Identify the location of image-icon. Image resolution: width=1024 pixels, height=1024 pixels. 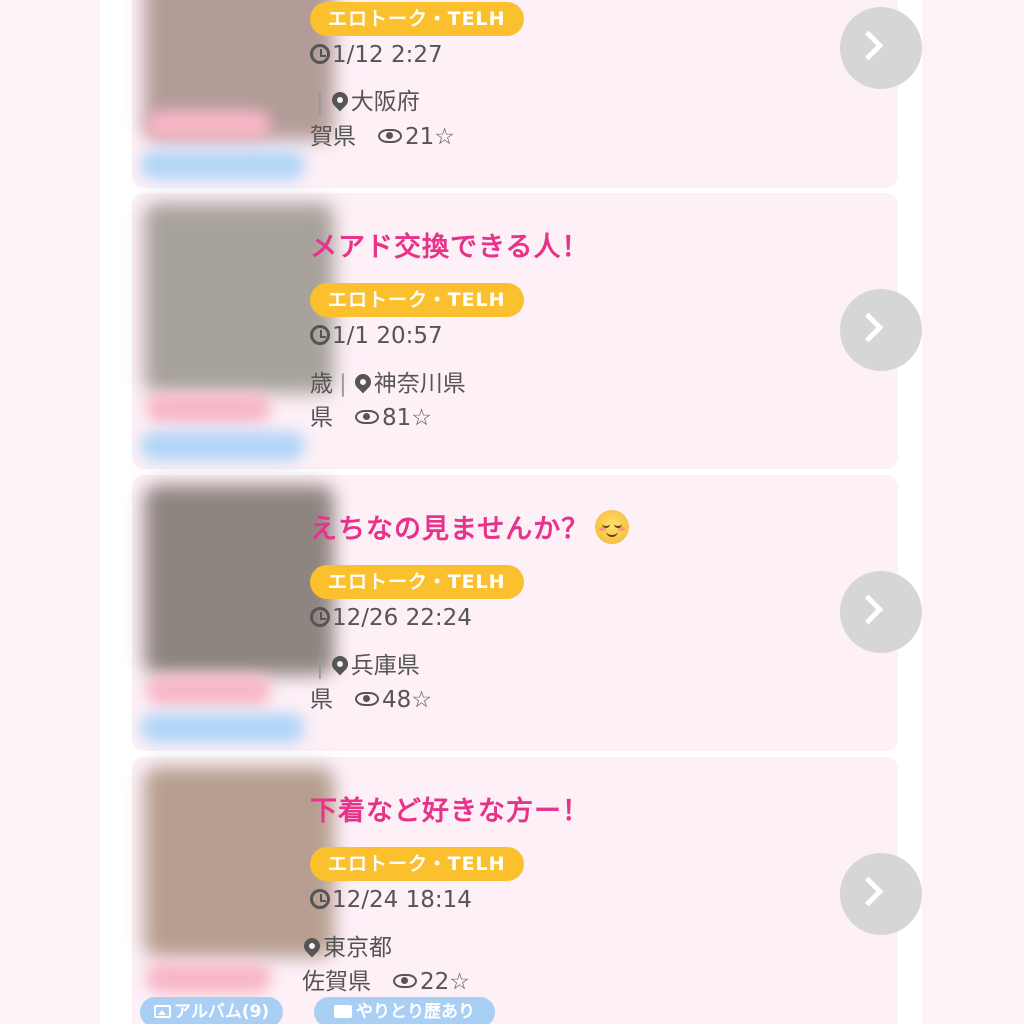
(162, 1011).